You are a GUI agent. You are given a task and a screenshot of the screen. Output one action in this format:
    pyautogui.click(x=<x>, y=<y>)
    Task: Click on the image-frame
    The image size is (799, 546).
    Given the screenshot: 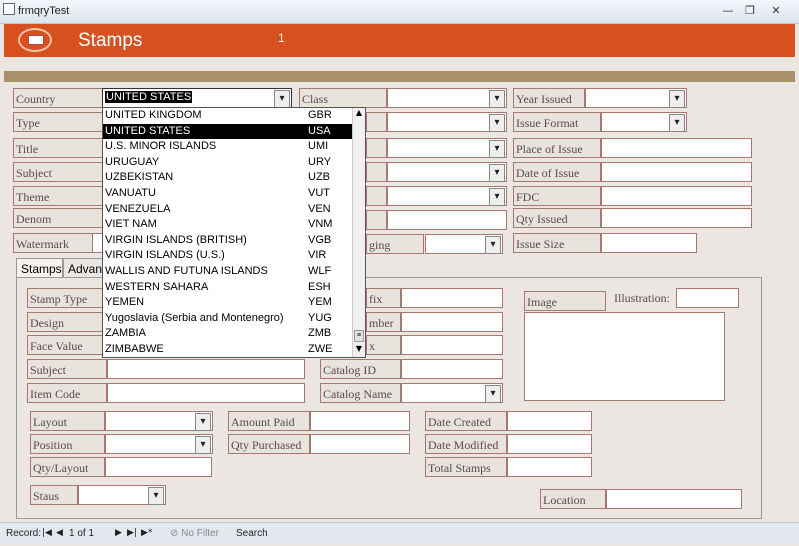 What is the action you would take?
    pyautogui.click(x=624, y=356)
    